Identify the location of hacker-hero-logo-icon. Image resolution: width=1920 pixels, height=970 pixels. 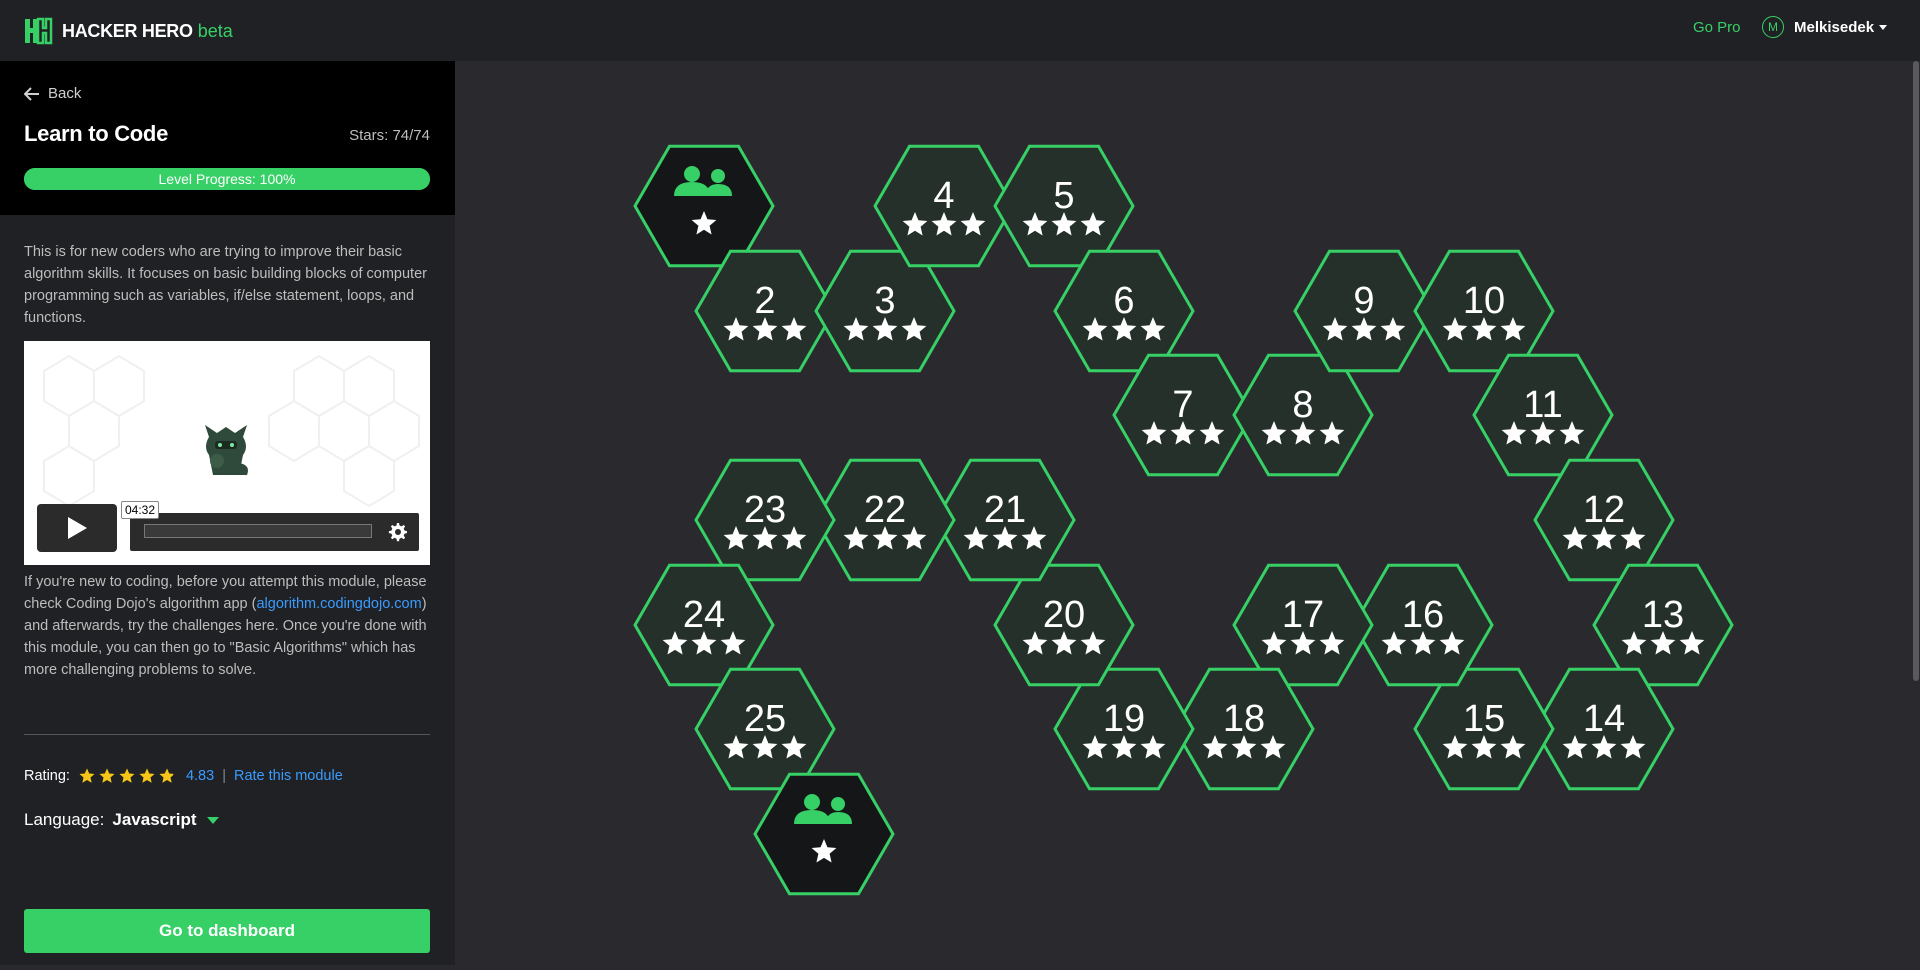
(39, 31).